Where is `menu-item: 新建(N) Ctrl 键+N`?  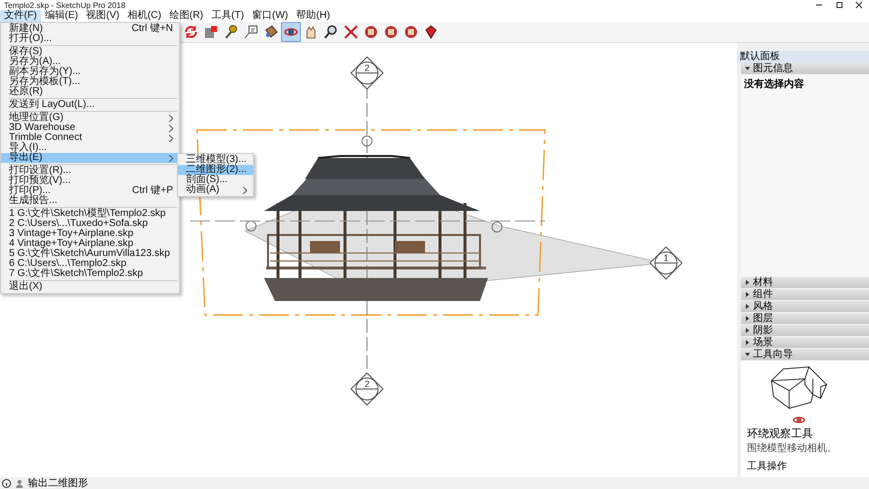 menu-item: 新建(N) Ctrl 键+N is located at coordinates (90, 29).